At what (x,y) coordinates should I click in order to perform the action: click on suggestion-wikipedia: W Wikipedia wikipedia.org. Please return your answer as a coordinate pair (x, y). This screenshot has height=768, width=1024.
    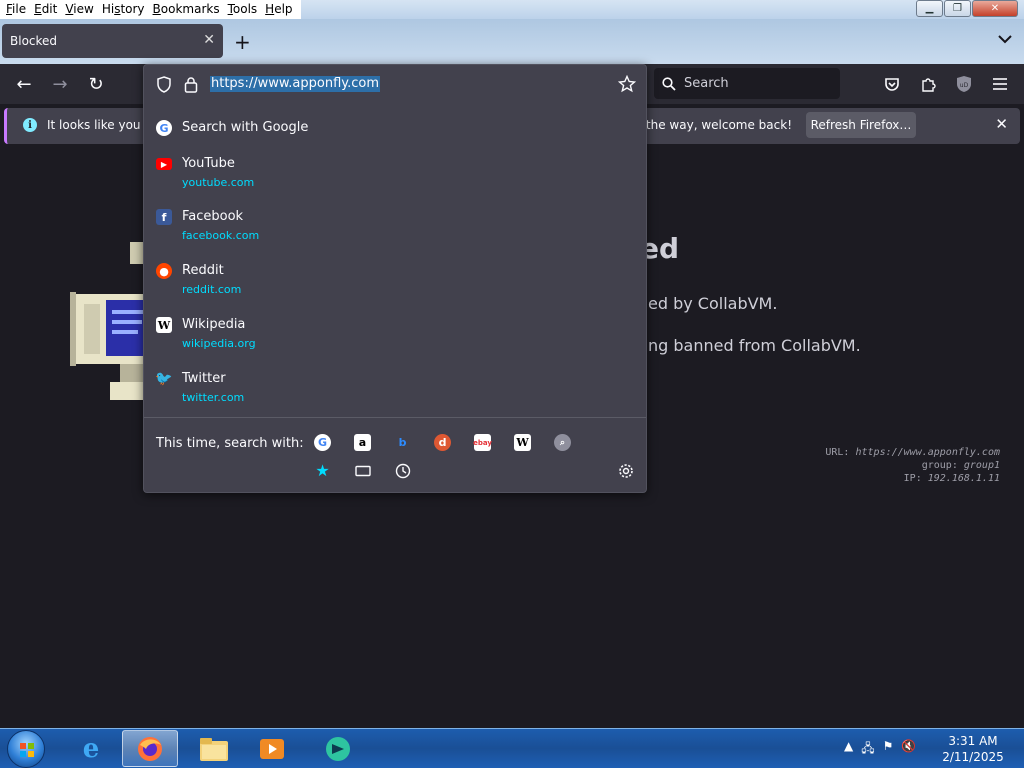
    Looking at the image, I should click on (396, 335).